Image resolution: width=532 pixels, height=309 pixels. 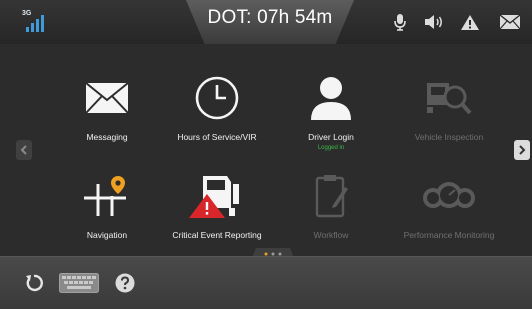 I want to click on keyboard-icon, so click(x=79, y=283).